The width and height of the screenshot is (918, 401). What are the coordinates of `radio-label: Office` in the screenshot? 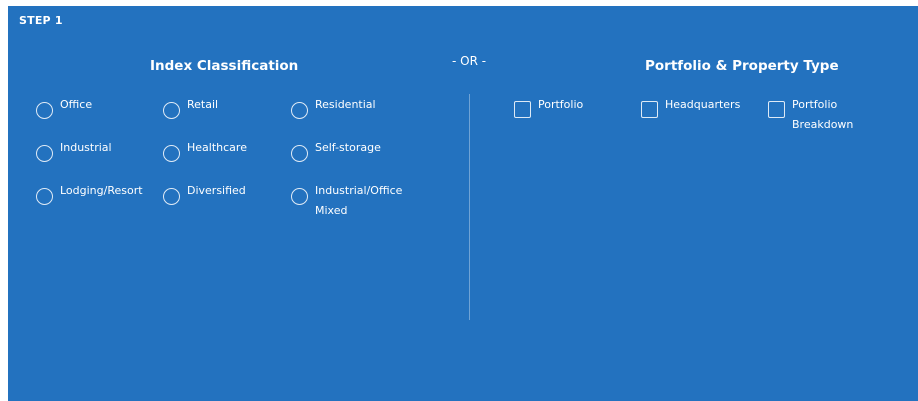 It's located at (76, 104).